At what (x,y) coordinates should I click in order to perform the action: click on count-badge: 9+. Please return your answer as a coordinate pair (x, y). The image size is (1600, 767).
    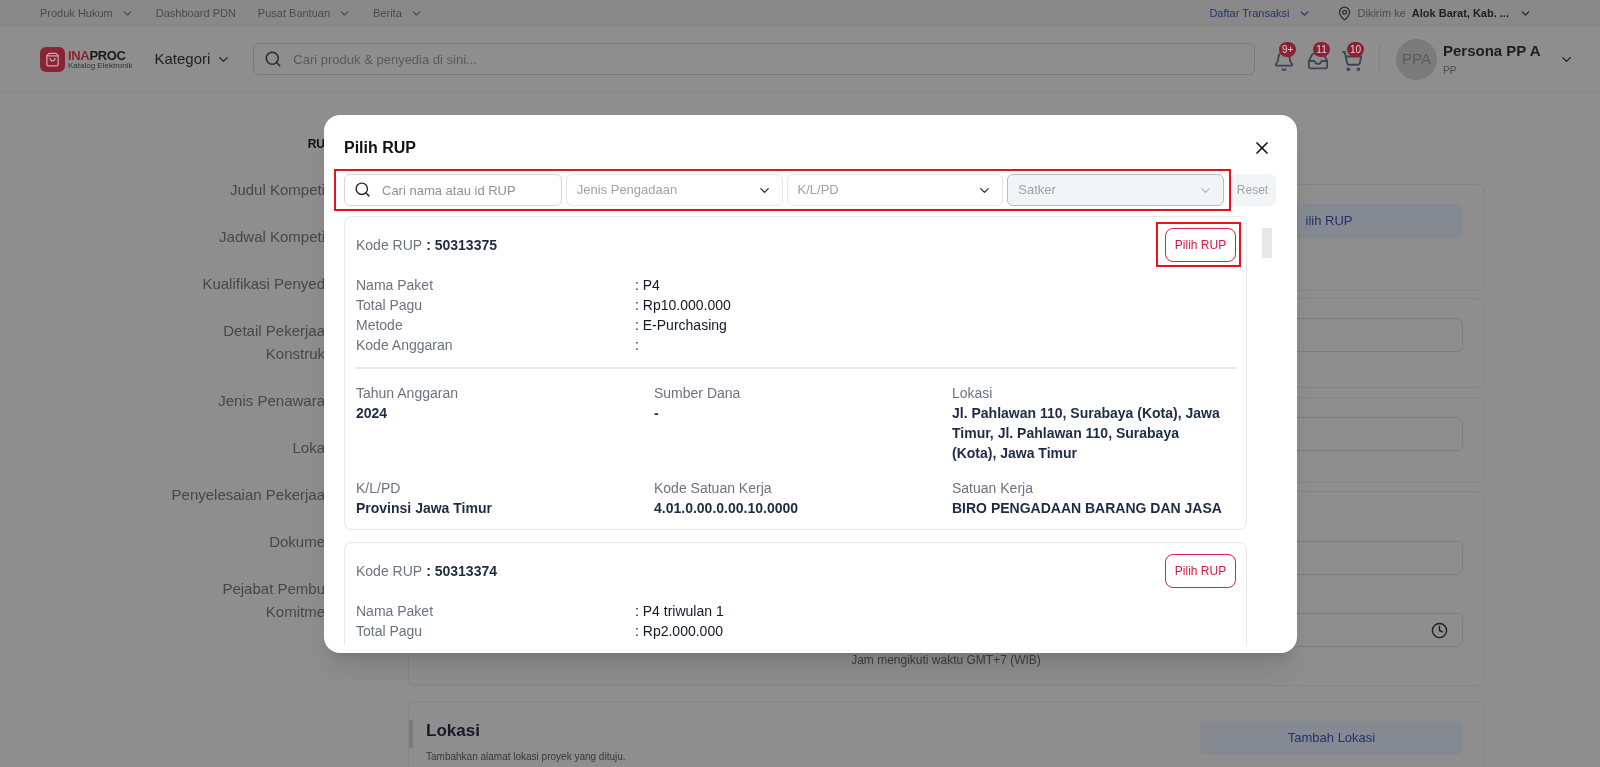
    Looking at the image, I should click on (1288, 49).